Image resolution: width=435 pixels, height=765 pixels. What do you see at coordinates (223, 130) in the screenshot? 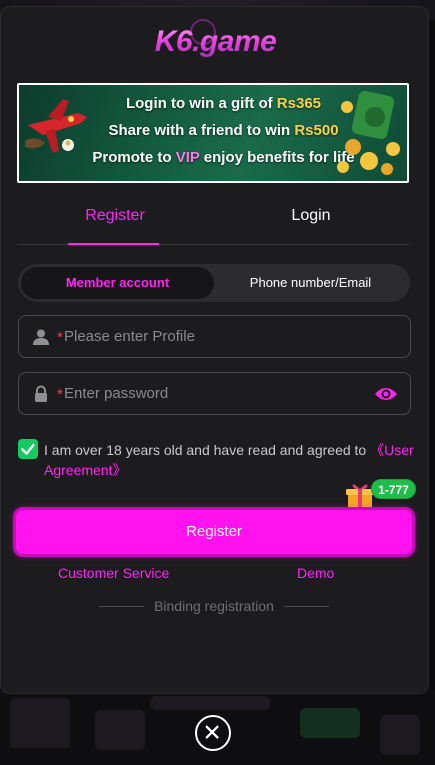
I see `banner-line-2: Share with a friend to win Rs500` at bounding box center [223, 130].